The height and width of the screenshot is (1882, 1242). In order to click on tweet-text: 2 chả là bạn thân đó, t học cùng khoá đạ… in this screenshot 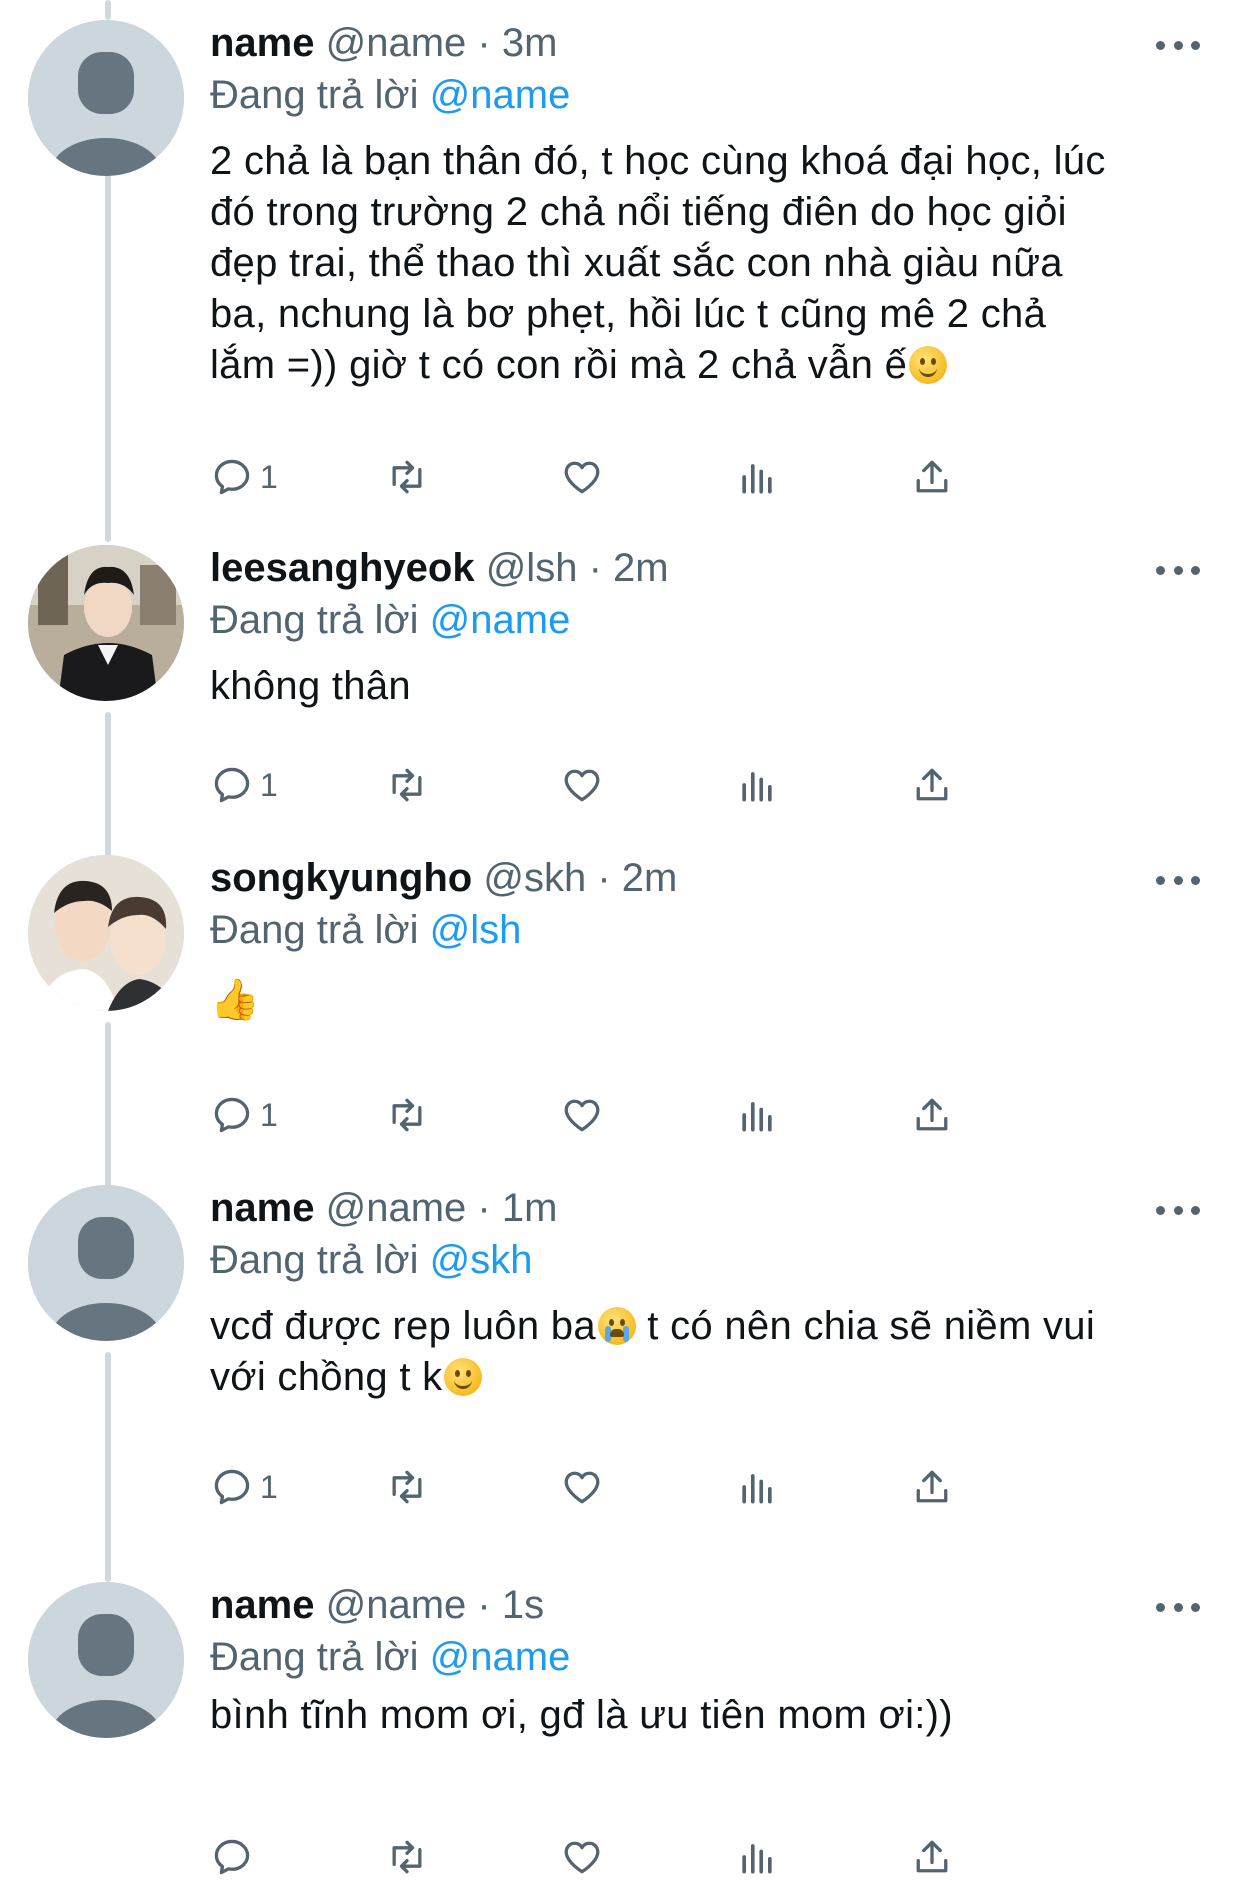, I will do `click(705, 263)`.